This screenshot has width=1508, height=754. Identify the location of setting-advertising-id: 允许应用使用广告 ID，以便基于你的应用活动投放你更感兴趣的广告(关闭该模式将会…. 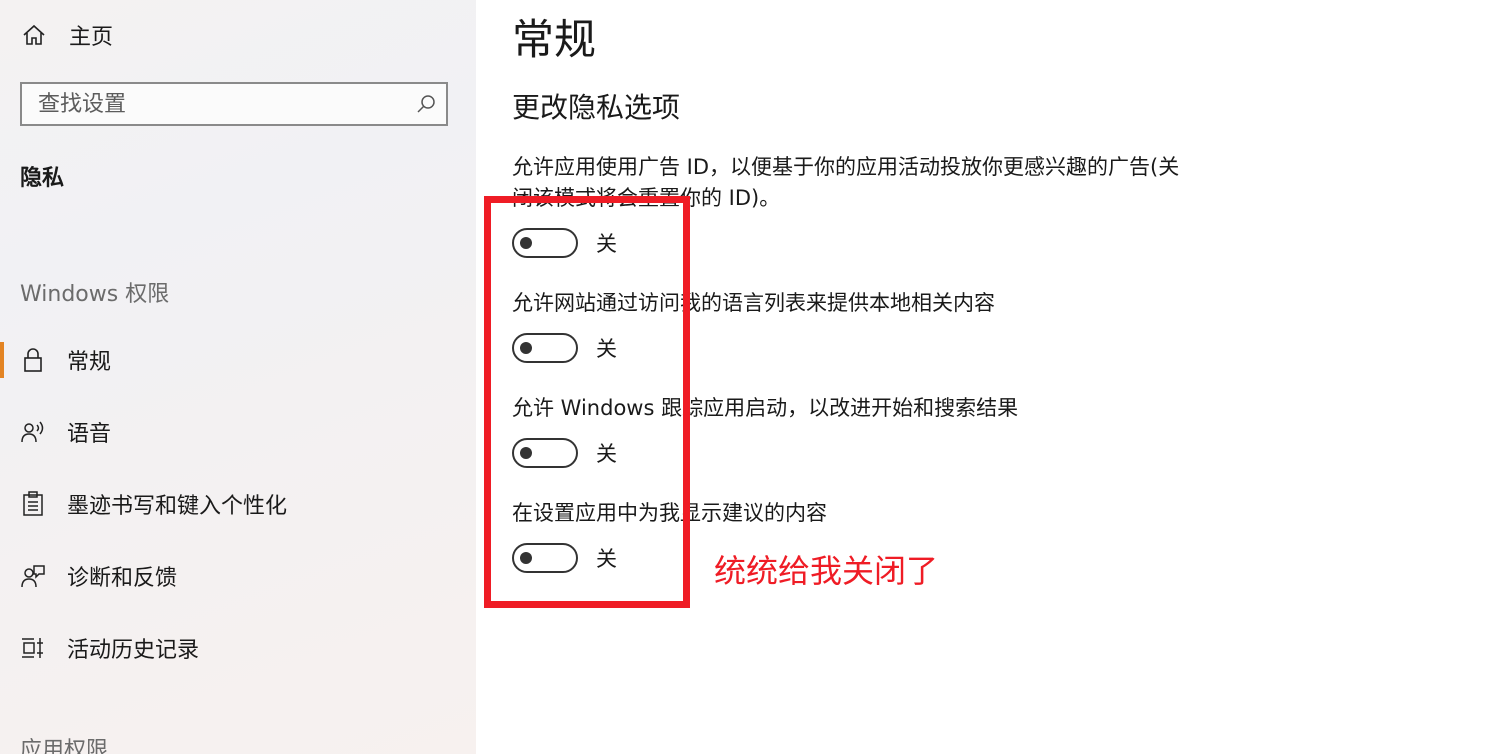
(852, 205).